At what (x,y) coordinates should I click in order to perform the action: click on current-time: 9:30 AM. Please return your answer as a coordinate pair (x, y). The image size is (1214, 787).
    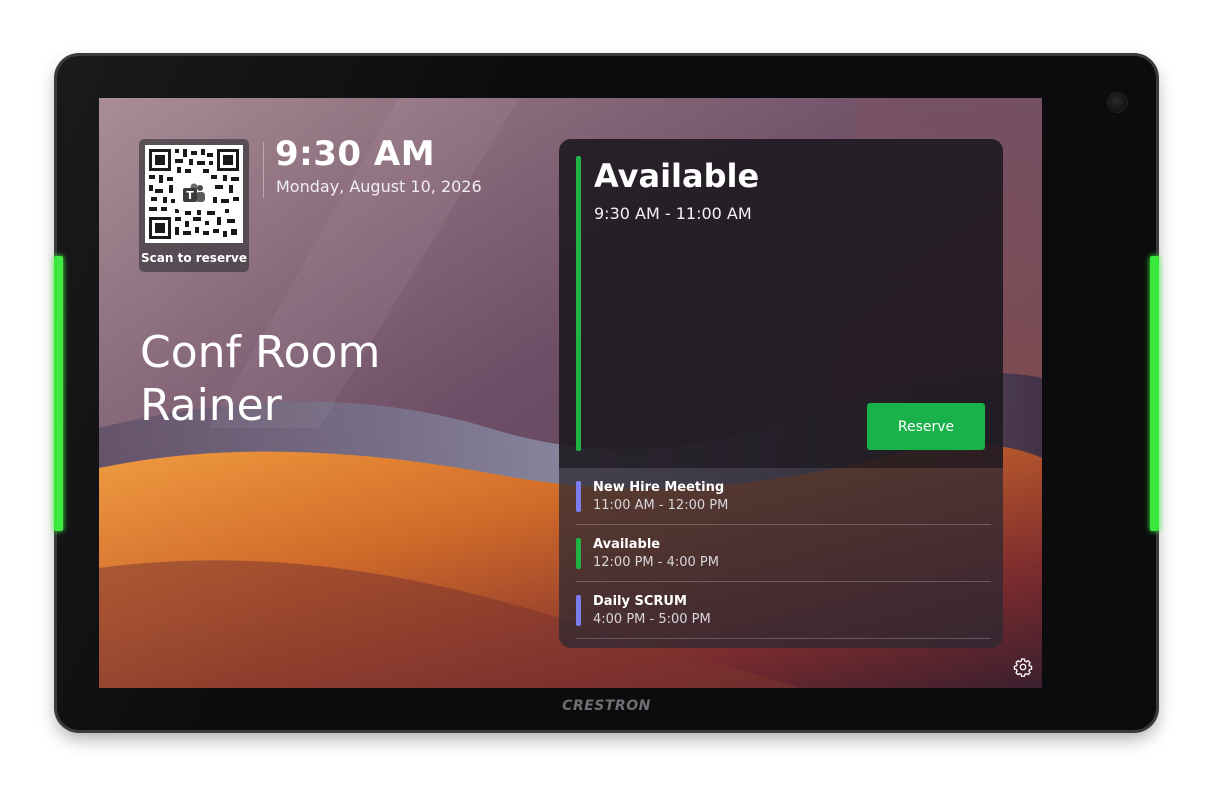
    Looking at the image, I should click on (355, 154).